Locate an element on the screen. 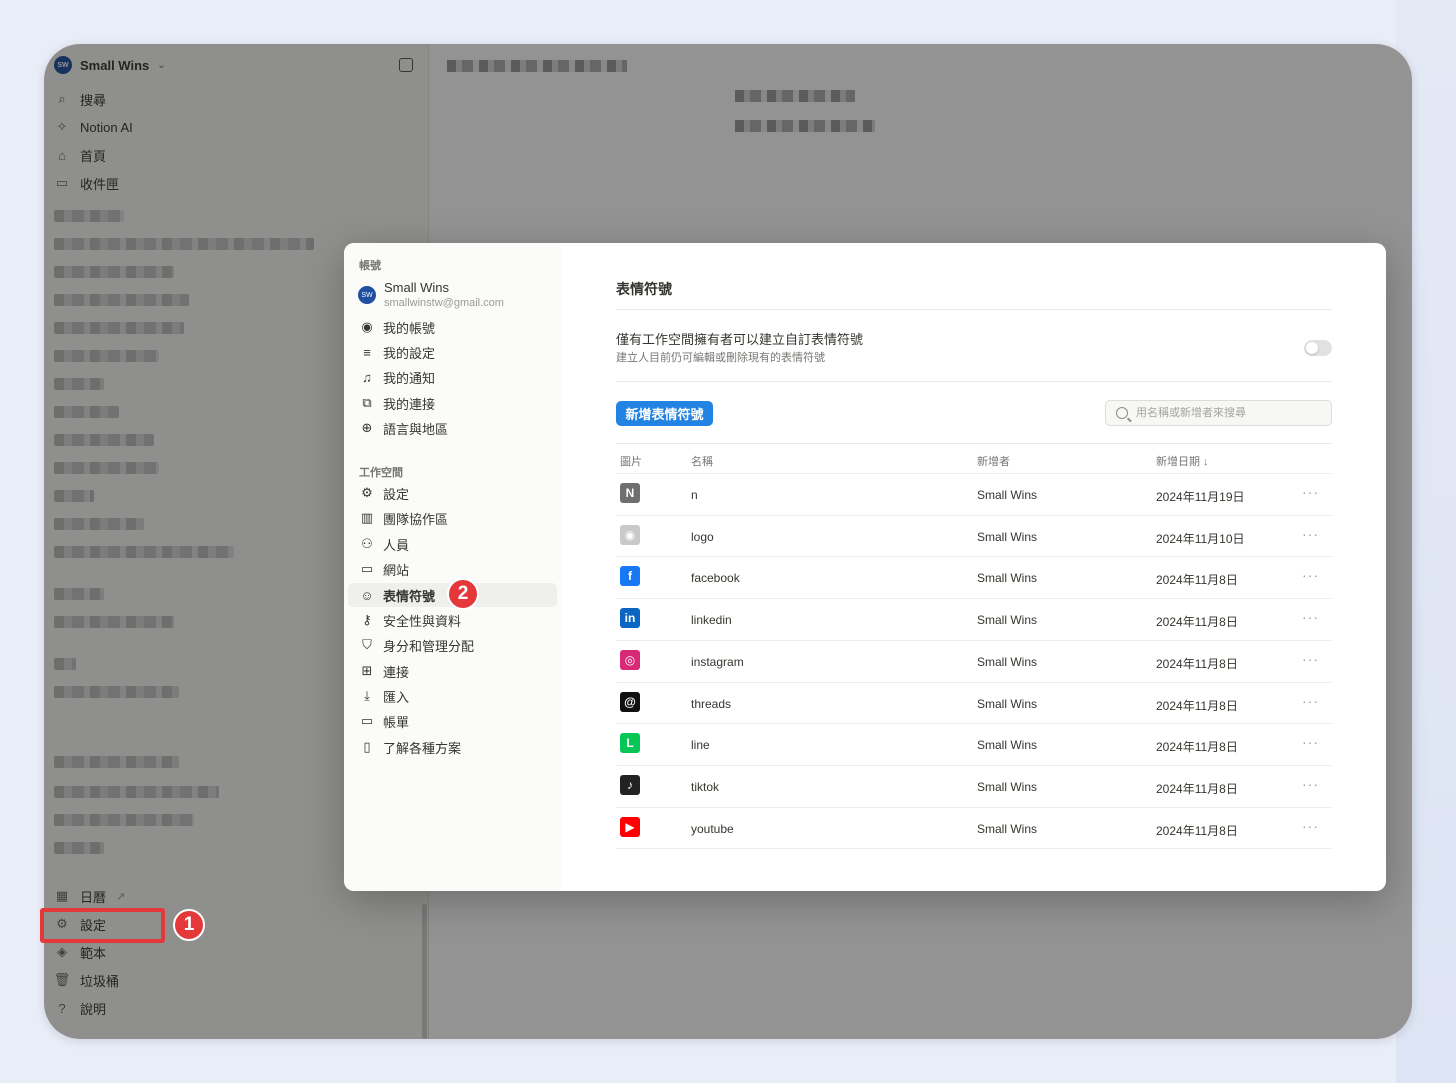  column-header-date: 新增日期 ↓ is located at coordinates (1182, 461).